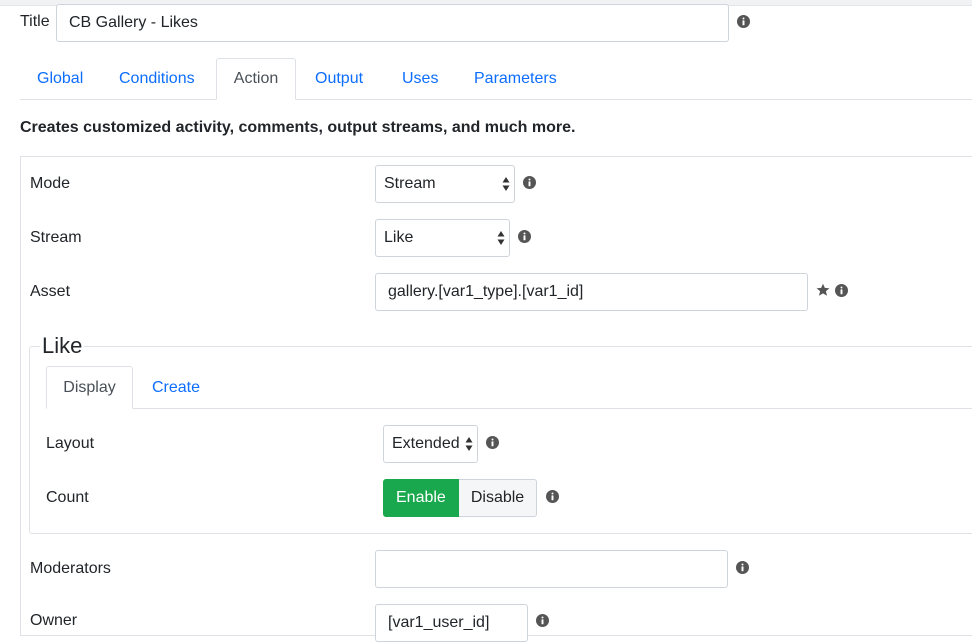 The height and width of the screenshot is (642, 972). I want to click on disable-button: Disable, so click(498, 498).